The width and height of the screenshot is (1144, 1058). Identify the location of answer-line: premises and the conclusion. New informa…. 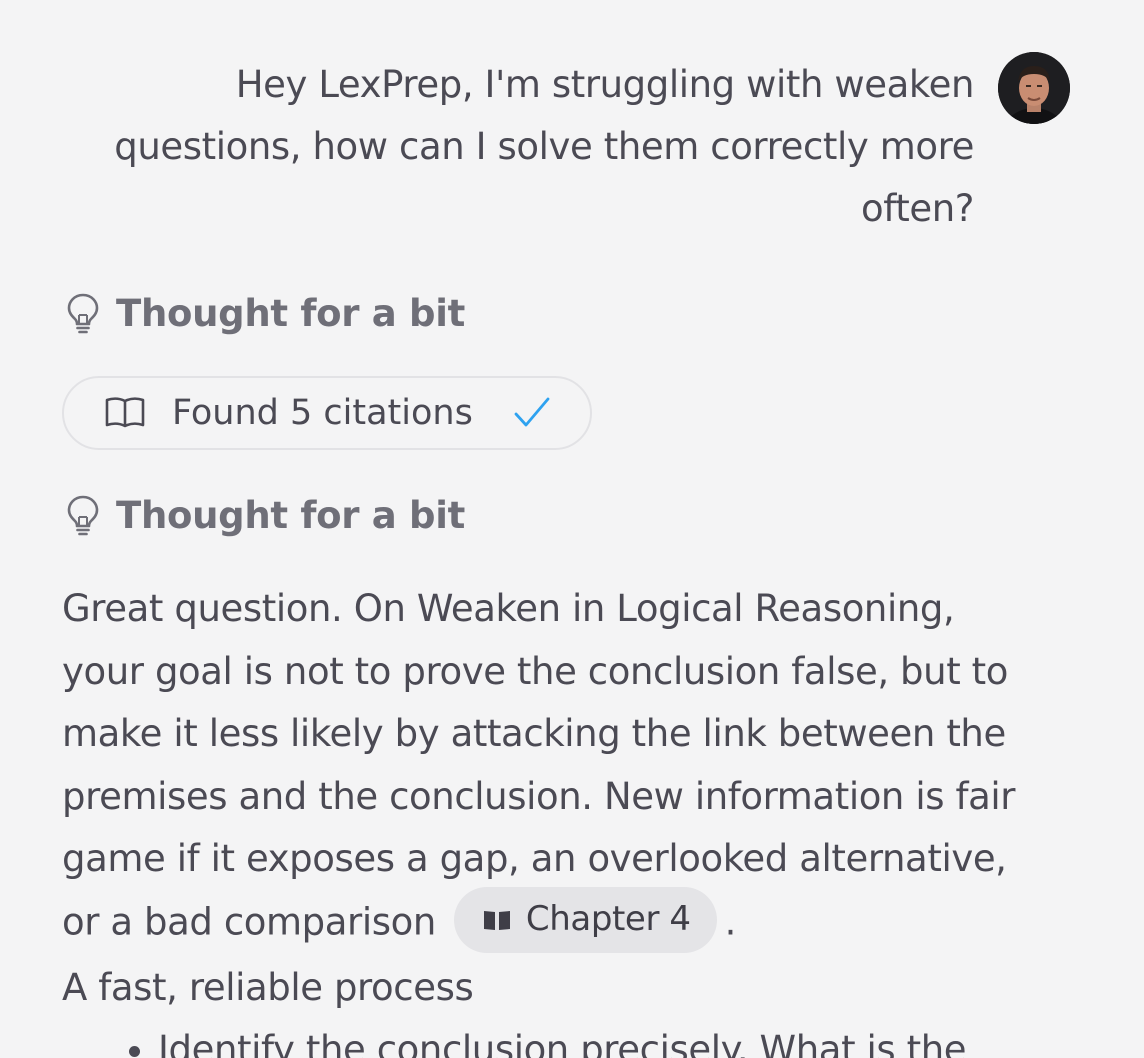
(539, 796).